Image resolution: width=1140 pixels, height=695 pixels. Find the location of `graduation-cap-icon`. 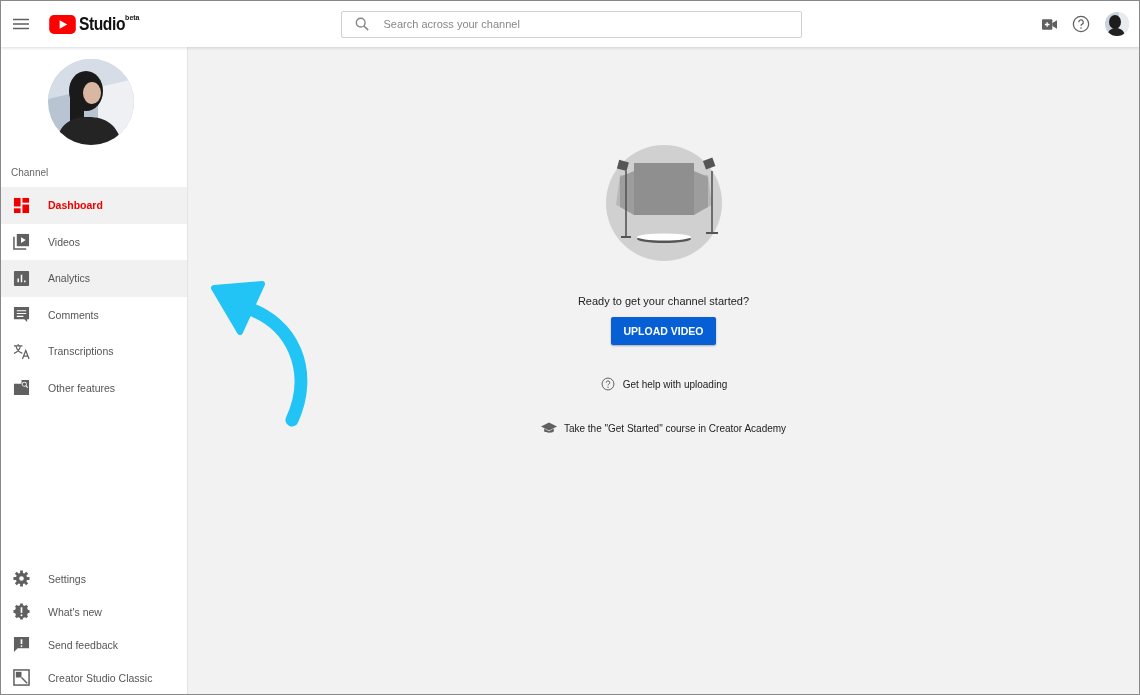

graduation-cap-icon is located at coordinates (548, 428).